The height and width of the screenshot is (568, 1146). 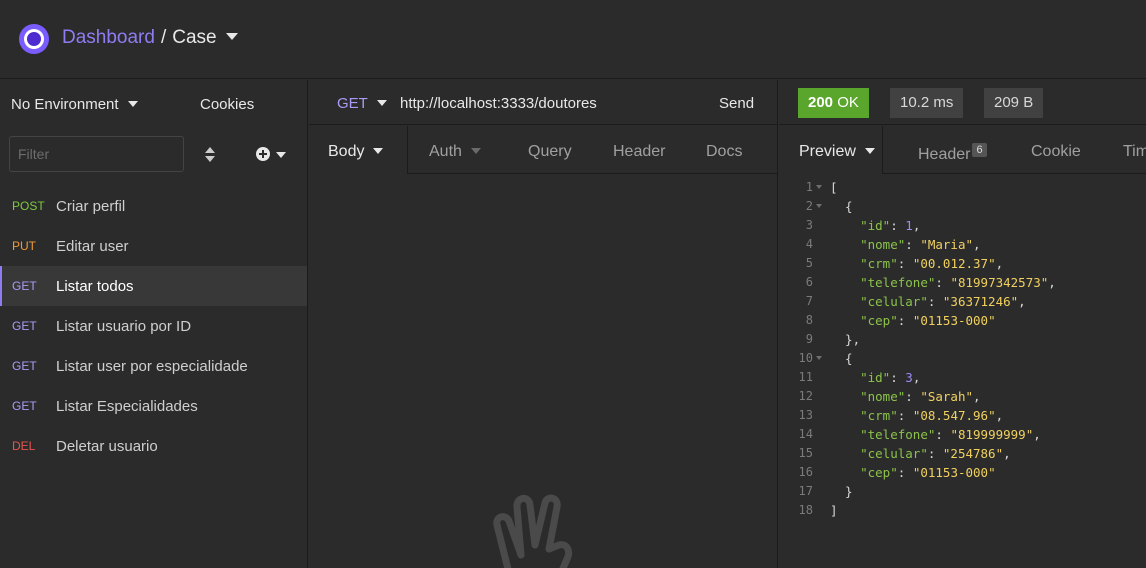 I want to click on line-number: 6, so click(x=809, y=282).